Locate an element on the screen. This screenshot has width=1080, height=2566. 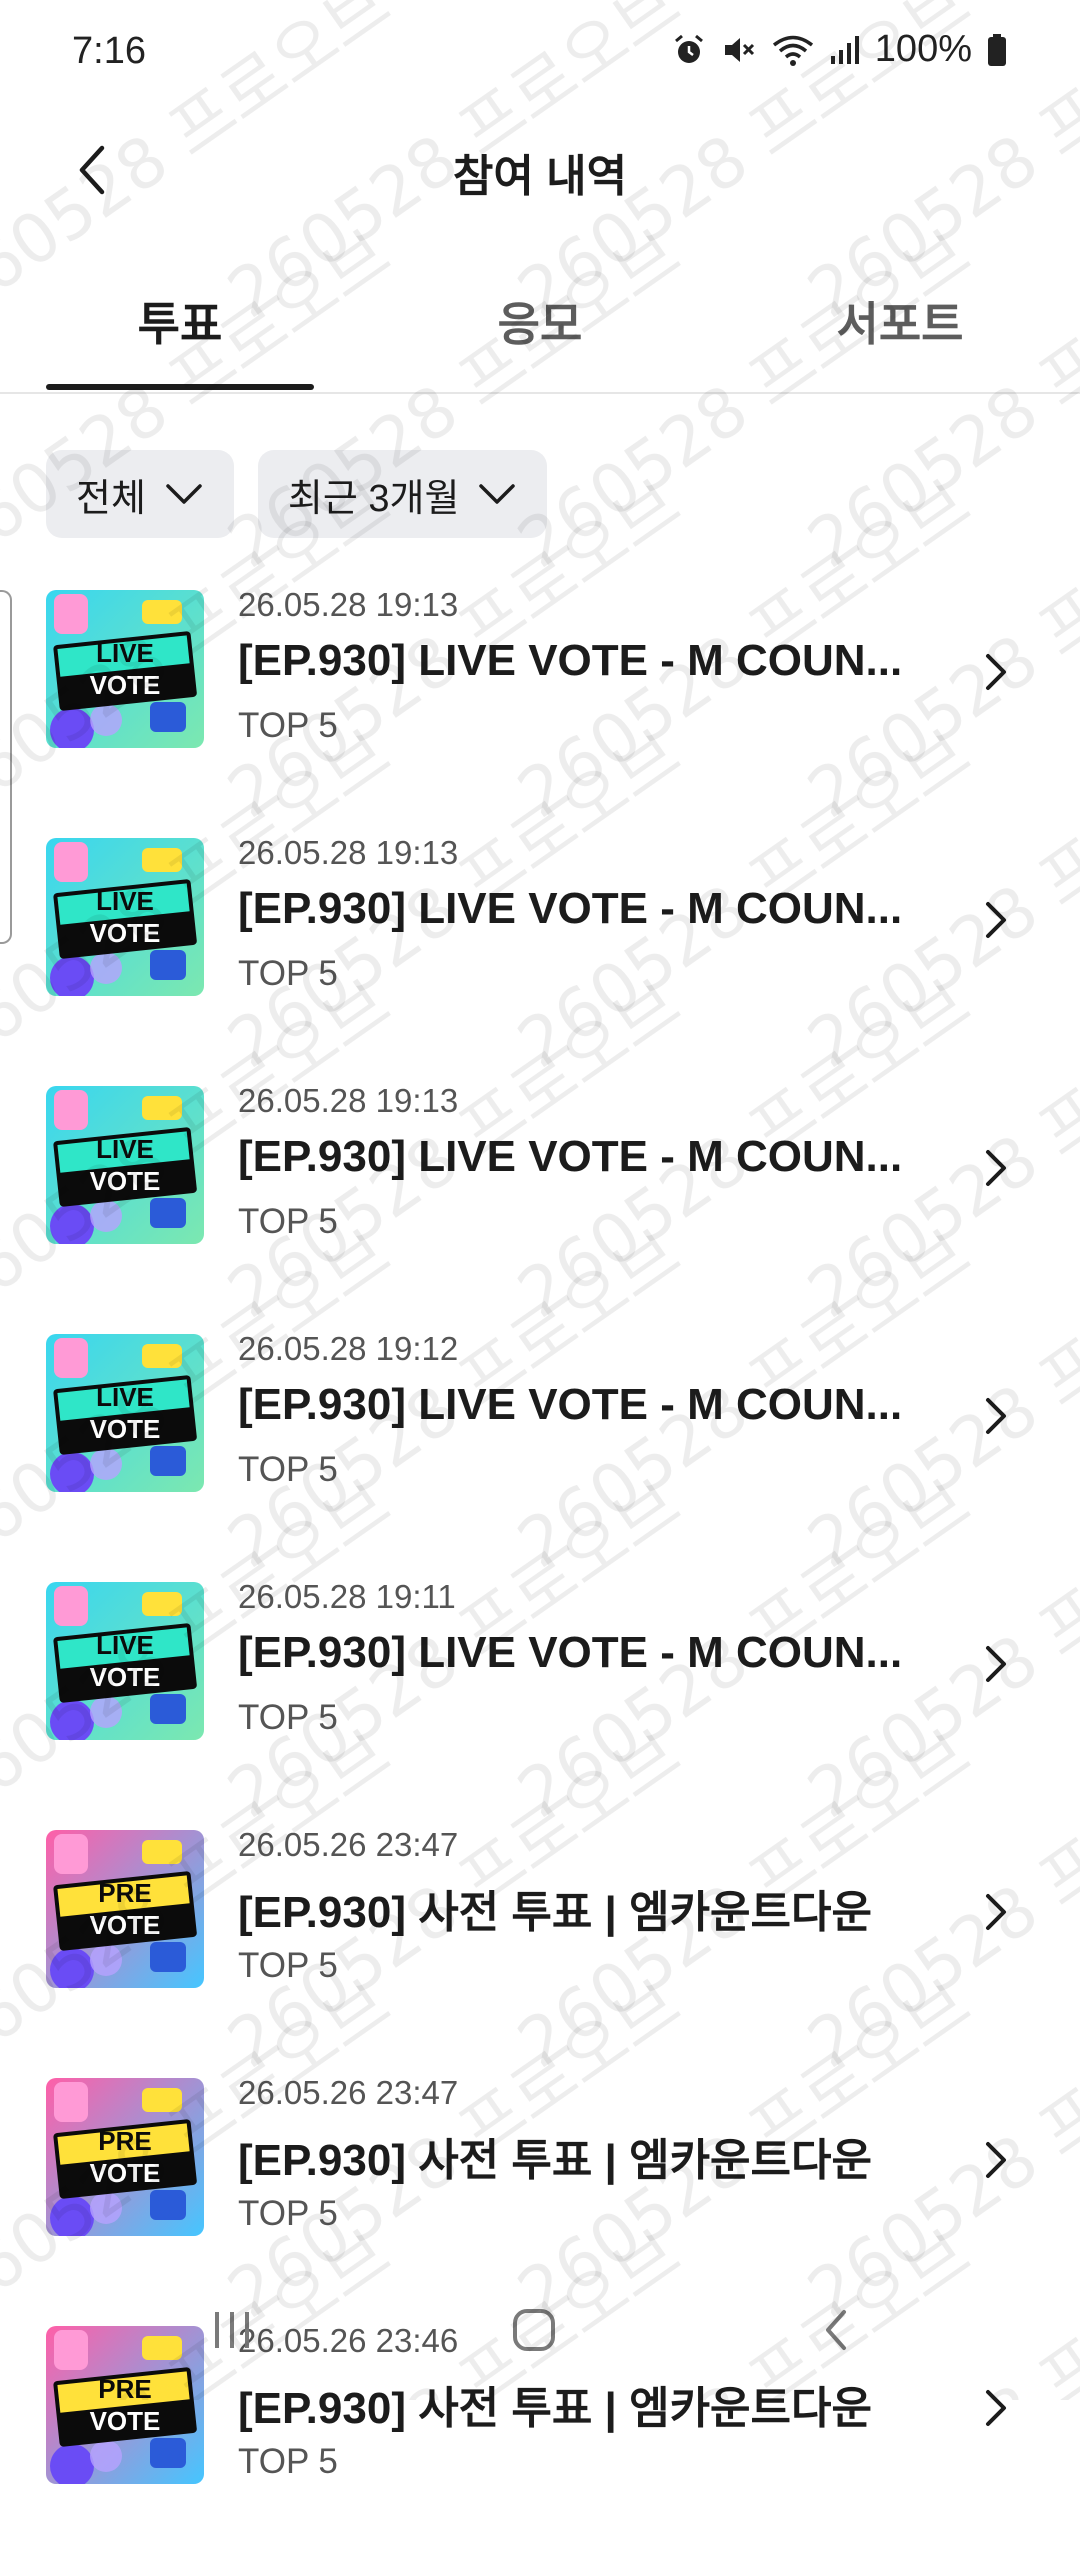
status-icons: 100% is located at coordinates (839, 49).